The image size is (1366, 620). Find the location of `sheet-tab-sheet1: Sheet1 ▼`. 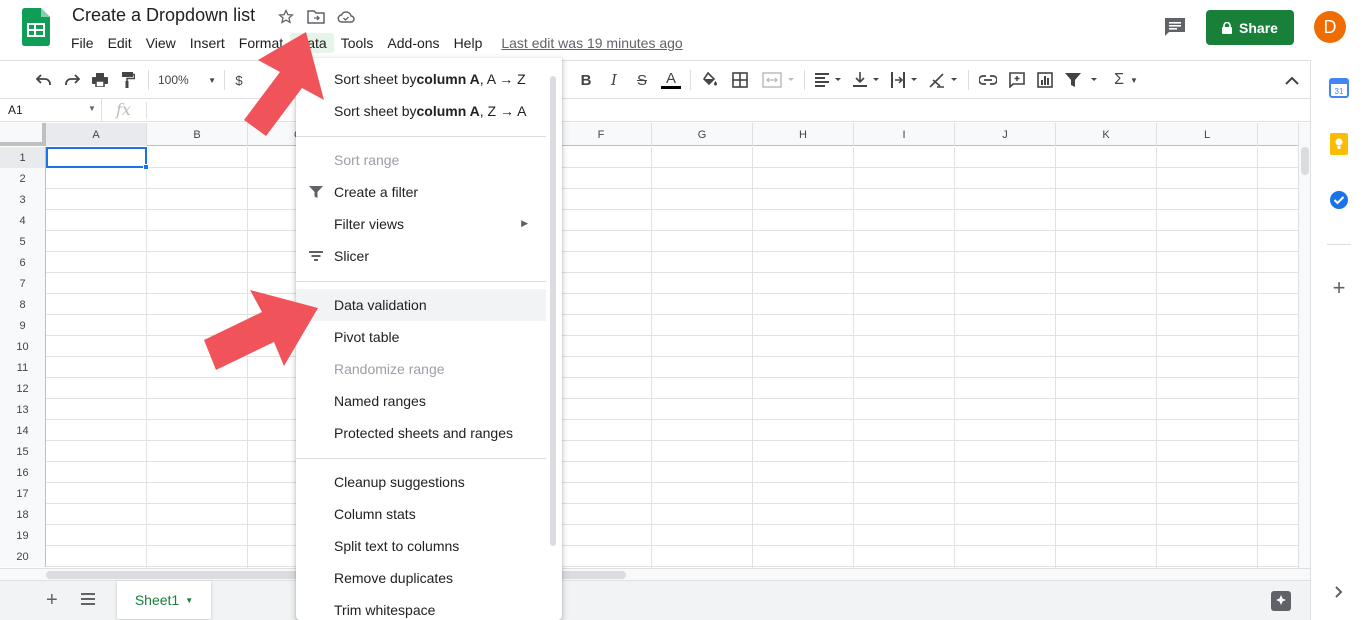

sheet-tab-sheet1: Sheet1 ▼ is located at coordinates (164, 600).